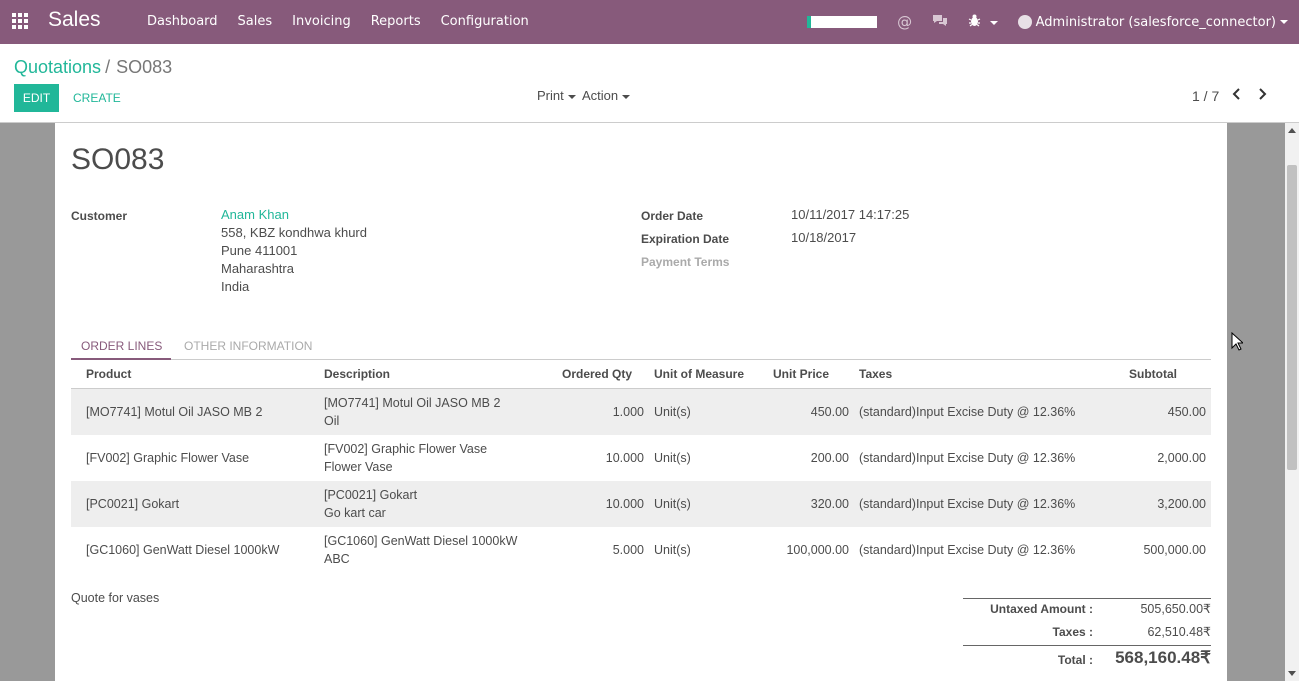  I want to click on print-dropdown: Print, so click(556, 95).